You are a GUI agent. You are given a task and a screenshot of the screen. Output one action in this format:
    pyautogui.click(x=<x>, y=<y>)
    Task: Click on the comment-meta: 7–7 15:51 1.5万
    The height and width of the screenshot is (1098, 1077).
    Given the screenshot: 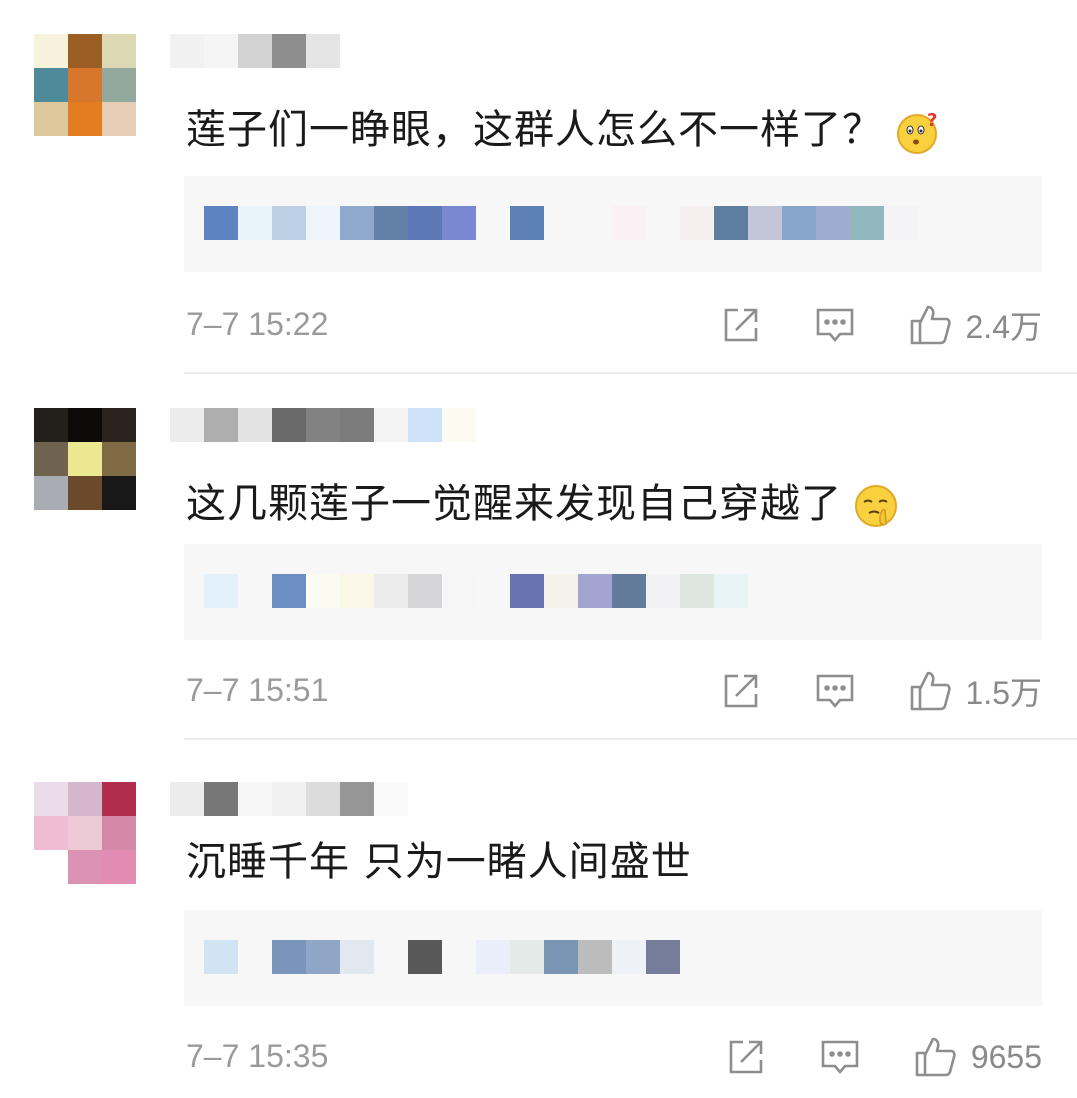 What is the action you would take?
    pyautogui.click(x=614, y=691)
    